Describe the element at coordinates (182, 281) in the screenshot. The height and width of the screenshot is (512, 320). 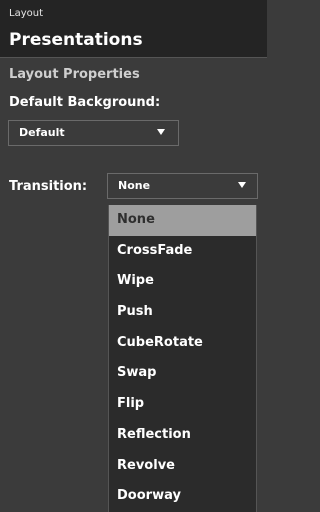
I see `transition-option: Wipe` at that location.